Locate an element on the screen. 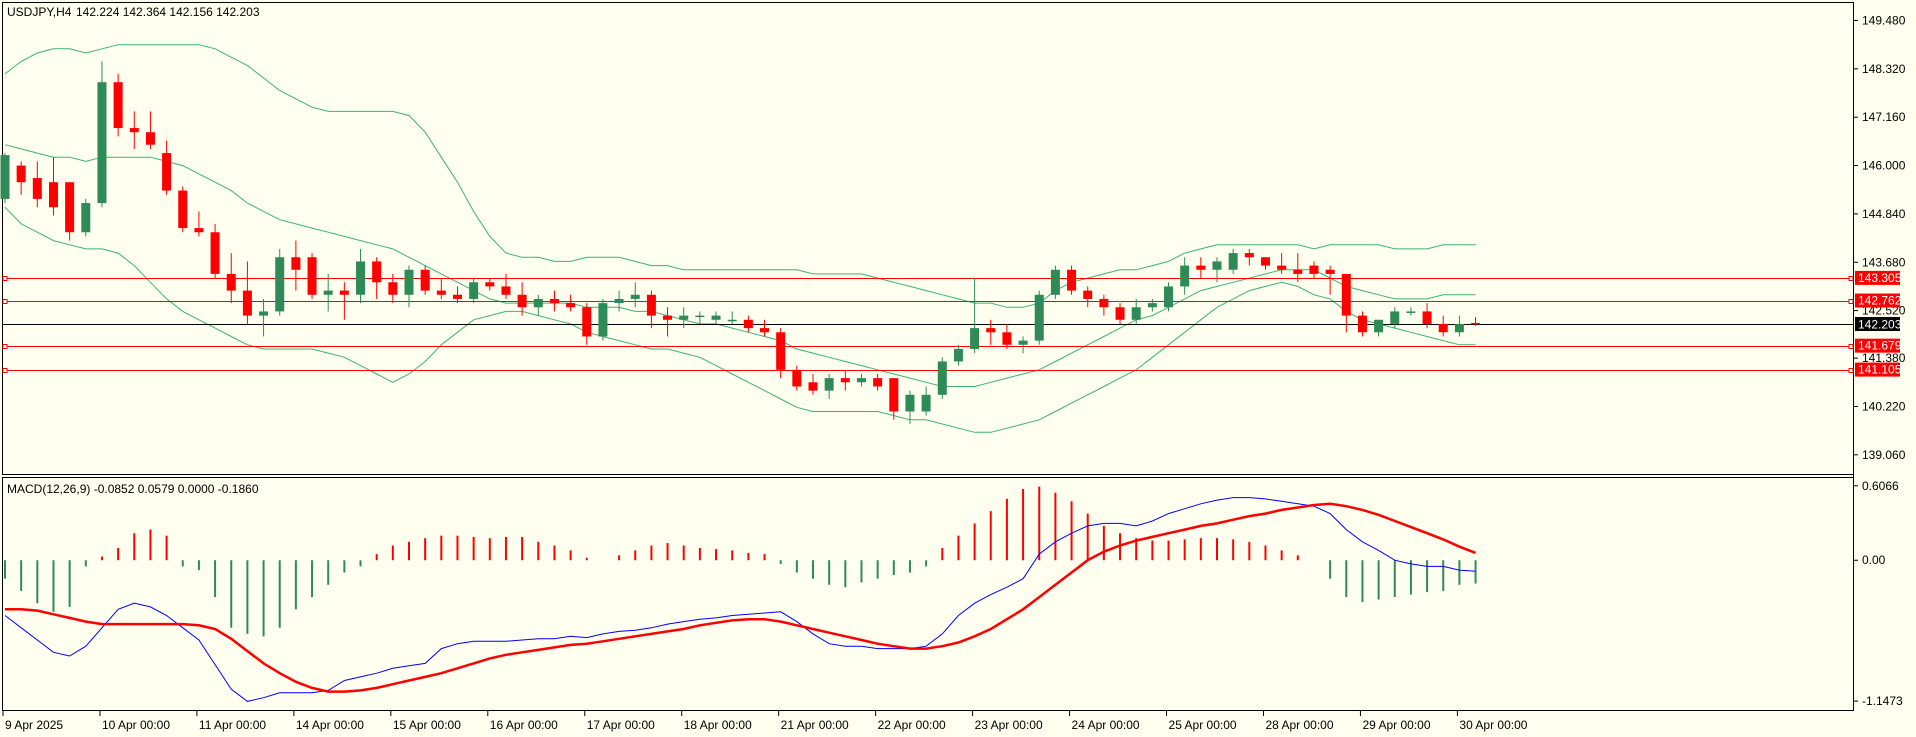 The width and height of the screenshot is (1916, 737). chart-symbol-label: USDJPY,H4 is located at coordinates (39, 12).